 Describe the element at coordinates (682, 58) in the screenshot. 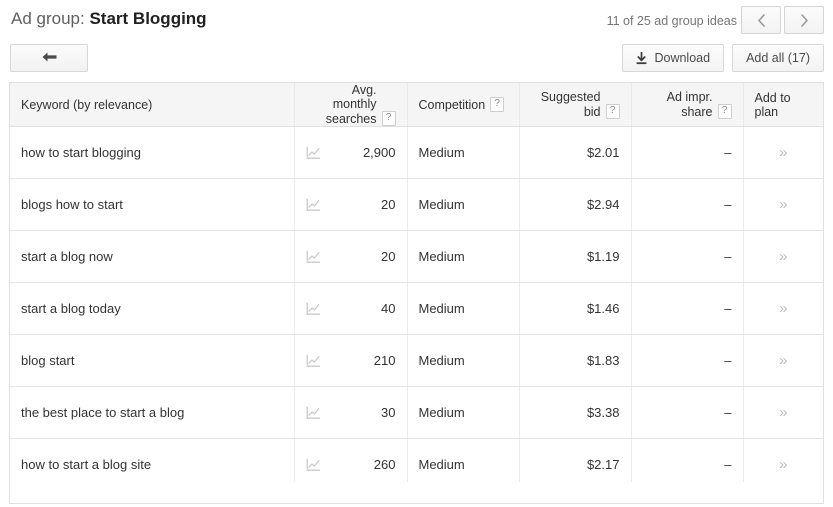

I see `download-button-label: Download` at that location.